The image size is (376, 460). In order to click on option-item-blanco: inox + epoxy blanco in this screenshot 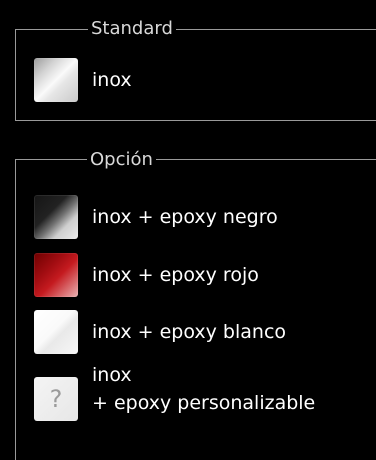, I will do `click(160, 332)`.